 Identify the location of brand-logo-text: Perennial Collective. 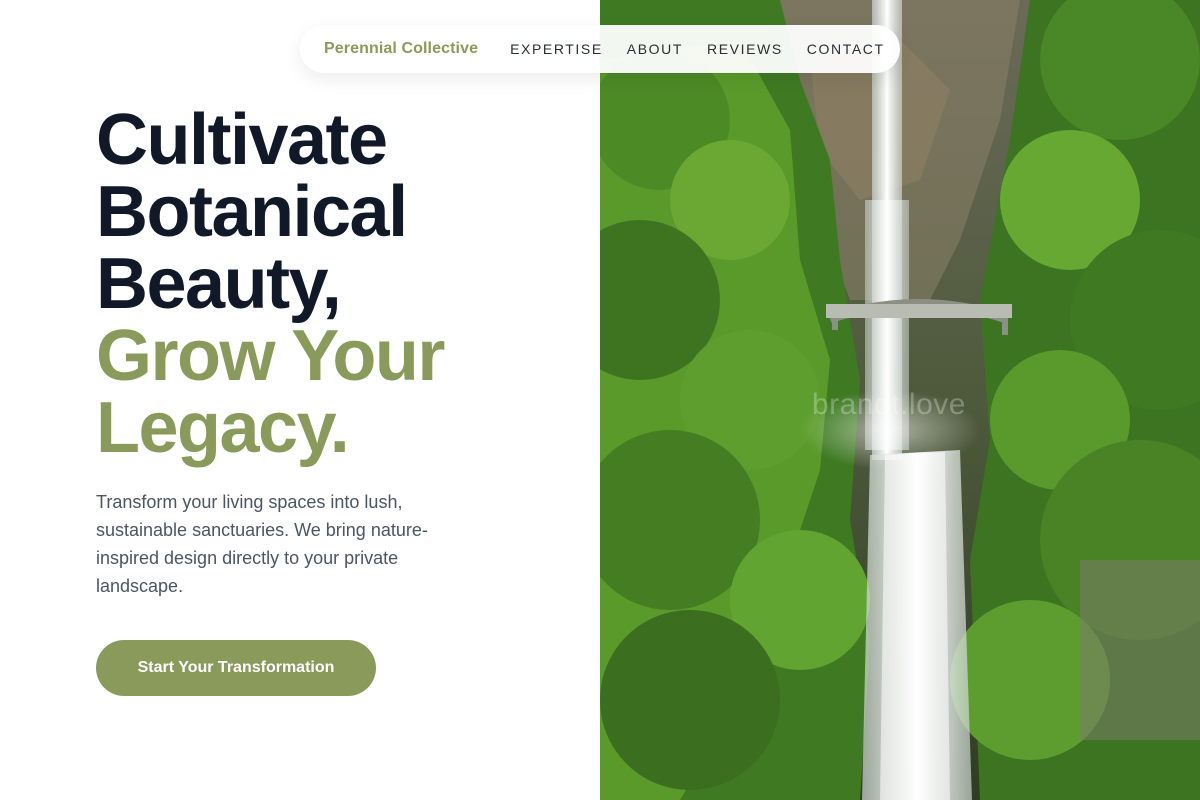
(401, 49).